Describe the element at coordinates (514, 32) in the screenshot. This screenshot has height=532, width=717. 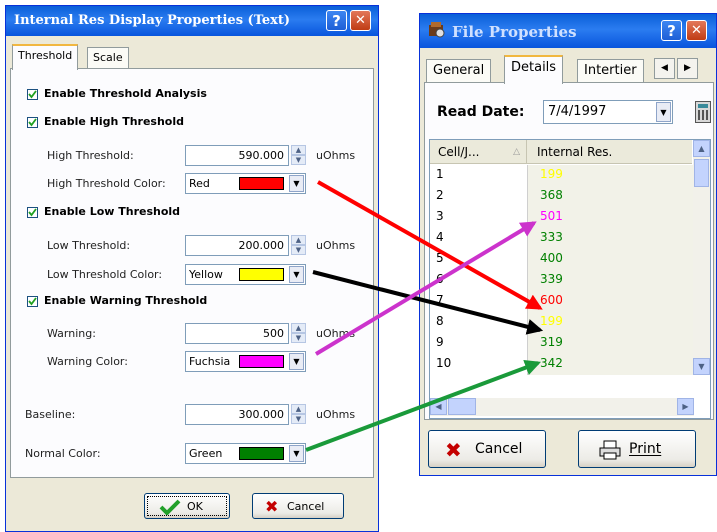
I see `dialog-title: File Properties` at that location.